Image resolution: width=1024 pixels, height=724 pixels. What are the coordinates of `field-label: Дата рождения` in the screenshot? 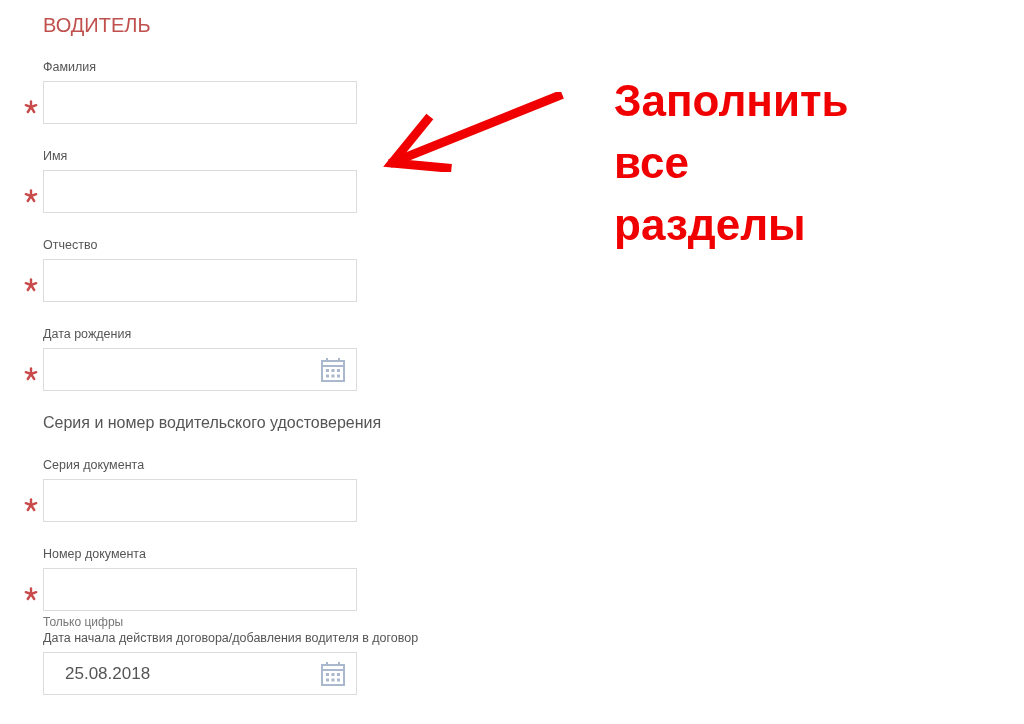 It's located at (87, 334).